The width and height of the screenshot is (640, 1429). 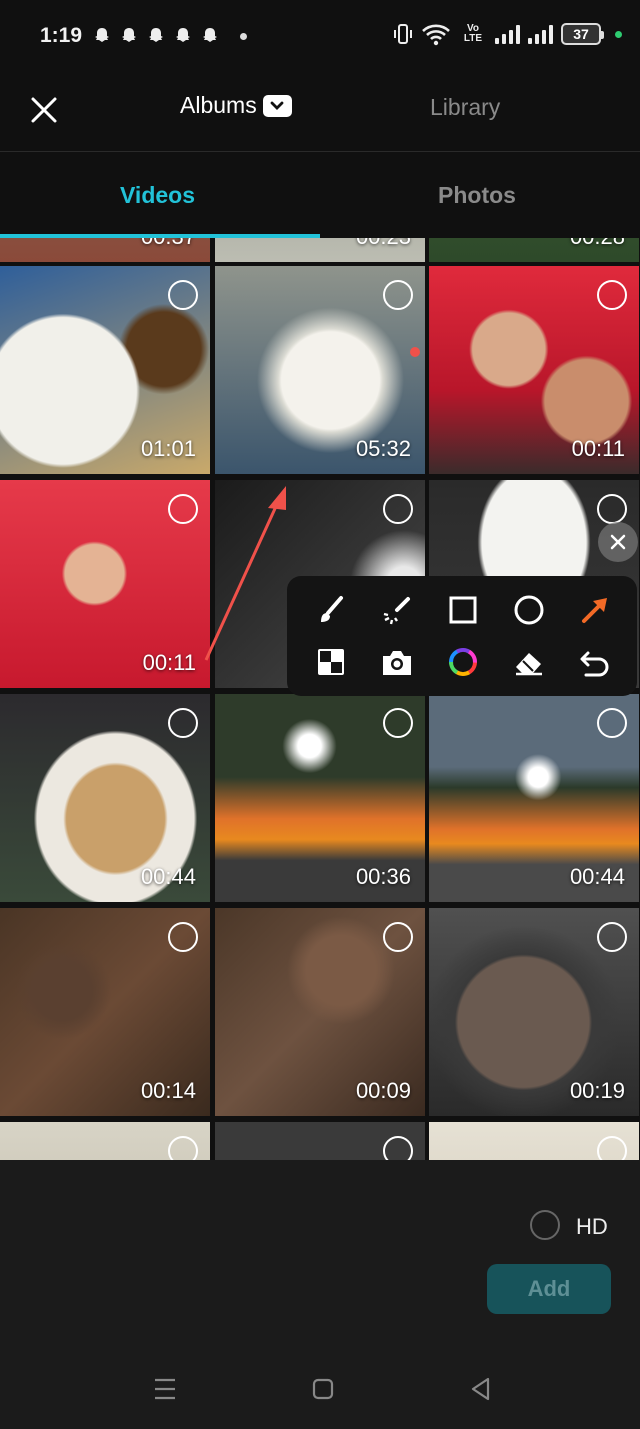 I want to click on header: Albums Library, so click(x=320, y=112).